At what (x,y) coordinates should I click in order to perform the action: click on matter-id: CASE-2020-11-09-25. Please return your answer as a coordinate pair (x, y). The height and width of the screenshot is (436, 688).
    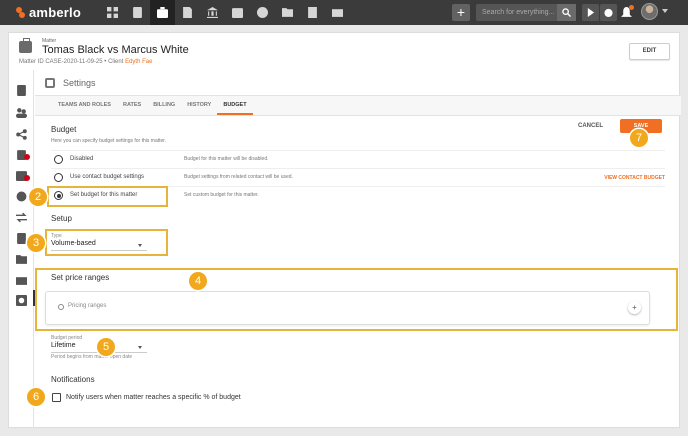
    Looking at the image, I should click on (74, 62).